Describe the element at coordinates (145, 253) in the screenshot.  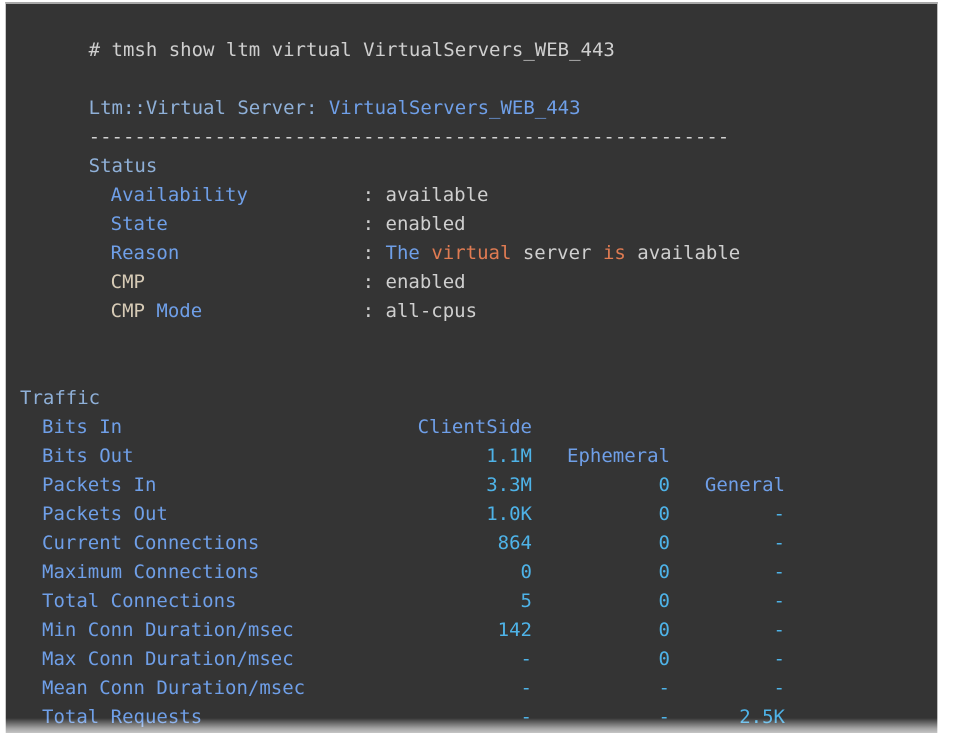
I see `status-label-reason: Reason` at that location.